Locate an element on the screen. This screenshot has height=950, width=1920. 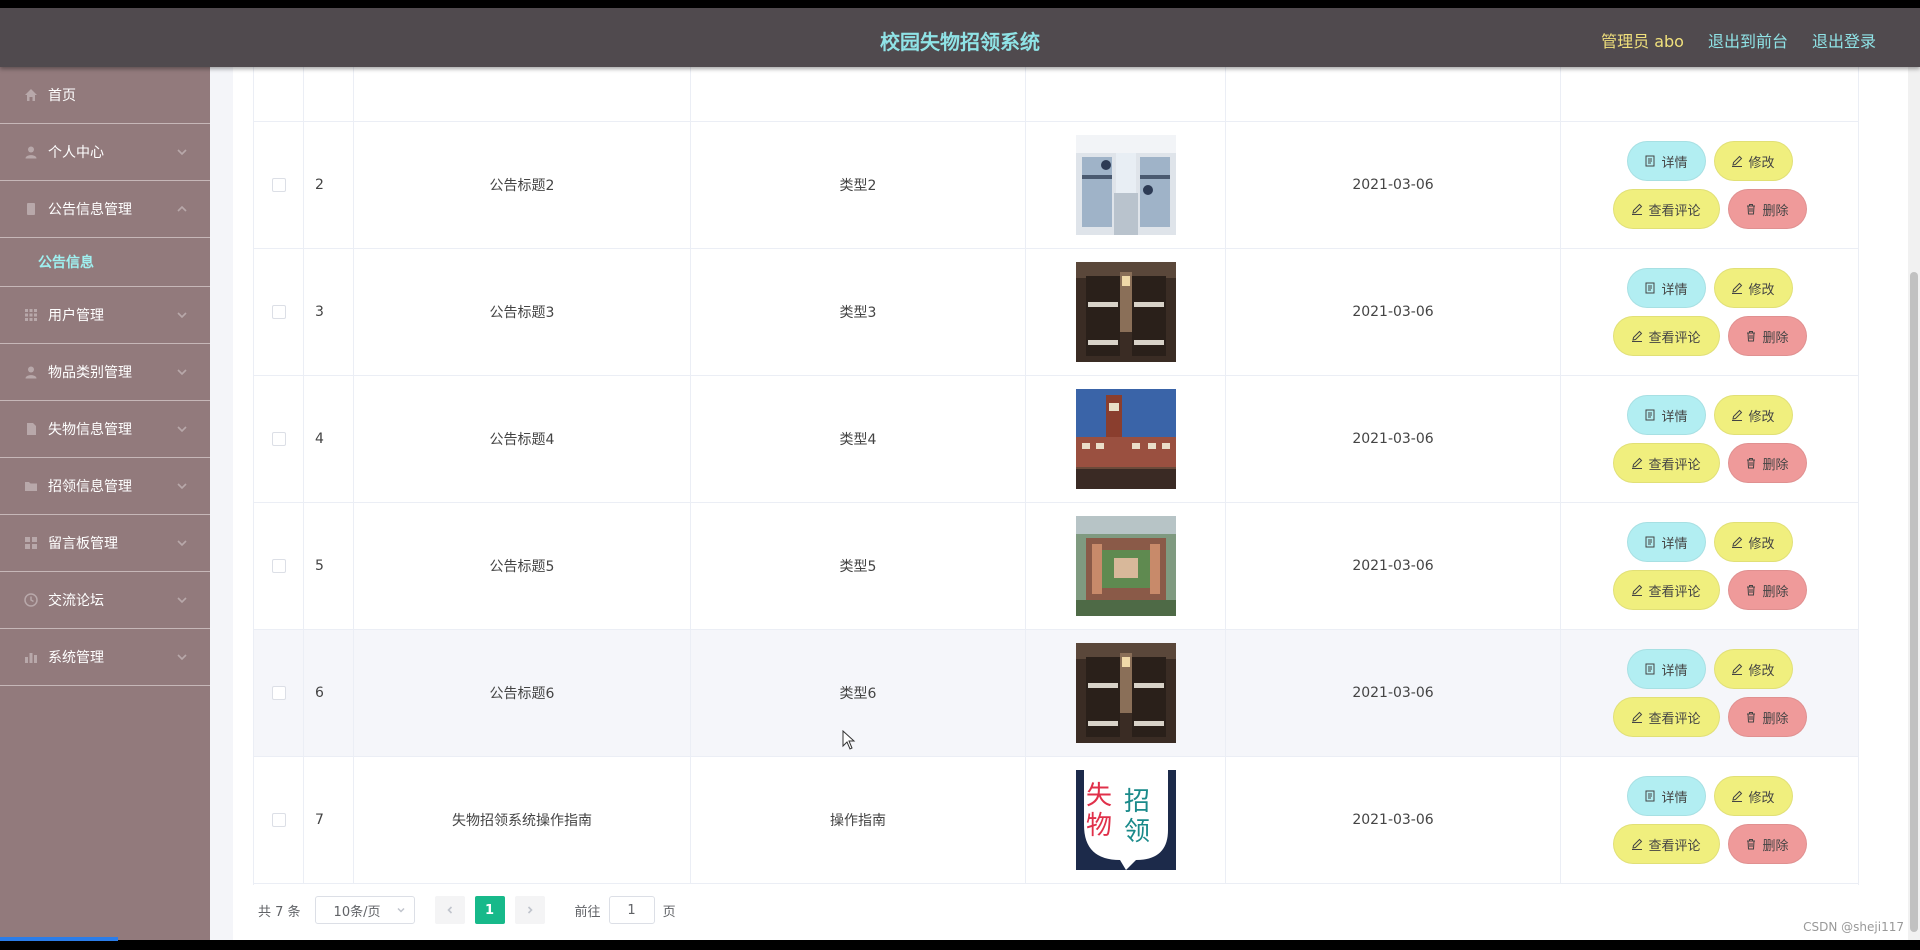
sidebar-item-system-management: 系统管理 is located at coordinates (105, 657).